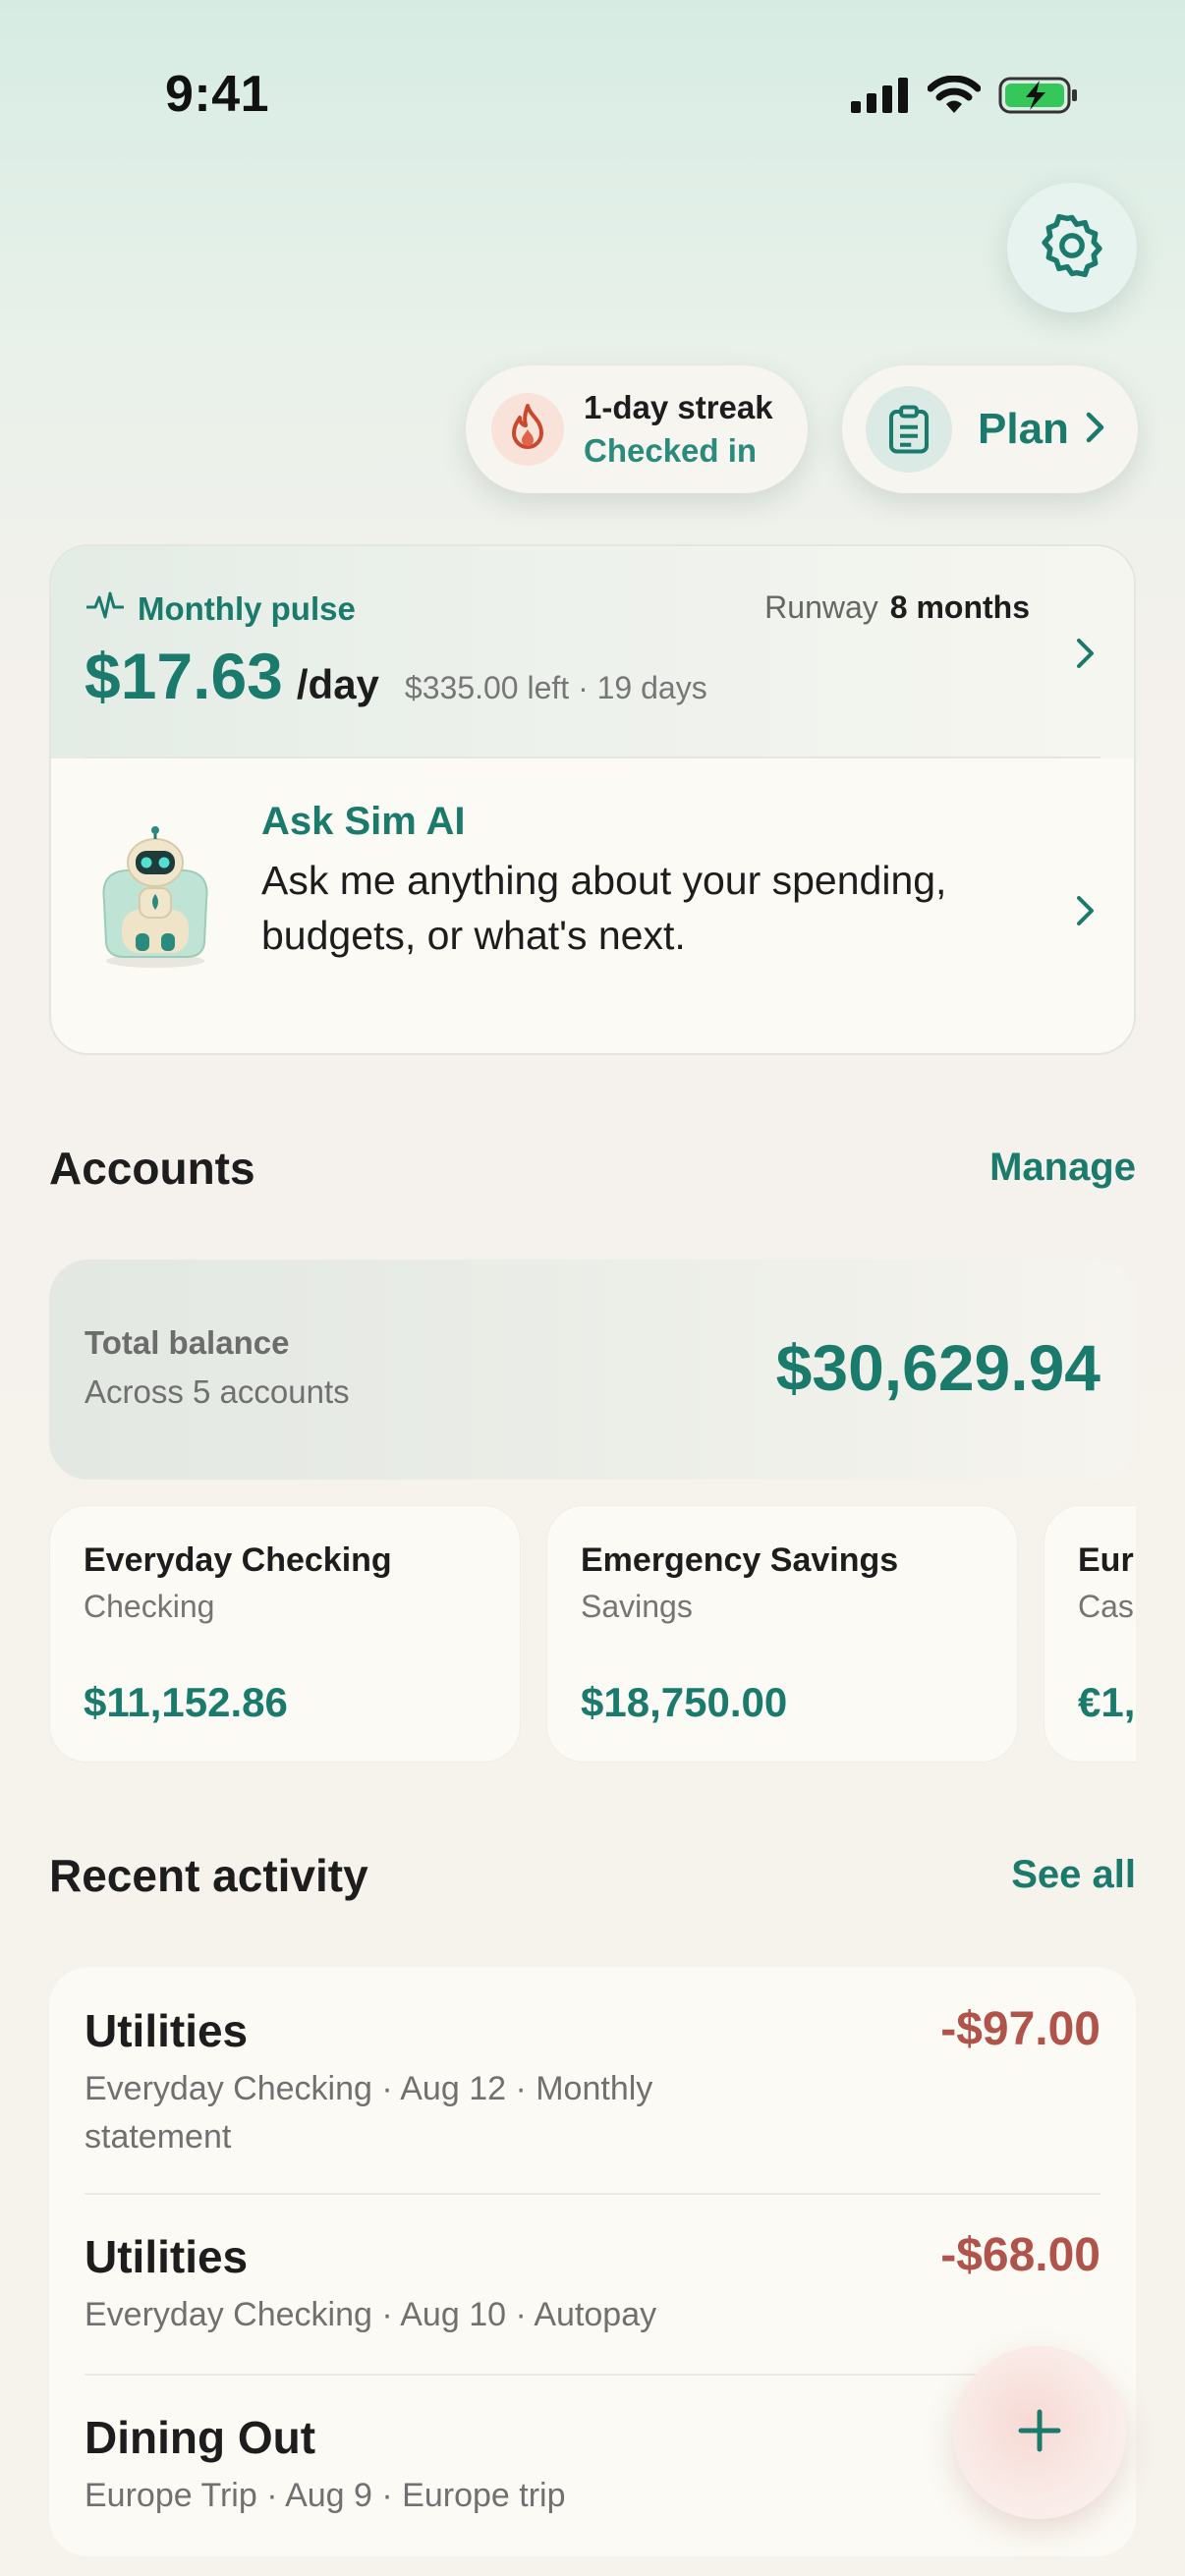 This screenshot has width=1185, height=2576. What do you see at coordinates (1024, 429) in the screenshot?
I see `plan-label: Plan` at bounding box center [1024, 429].